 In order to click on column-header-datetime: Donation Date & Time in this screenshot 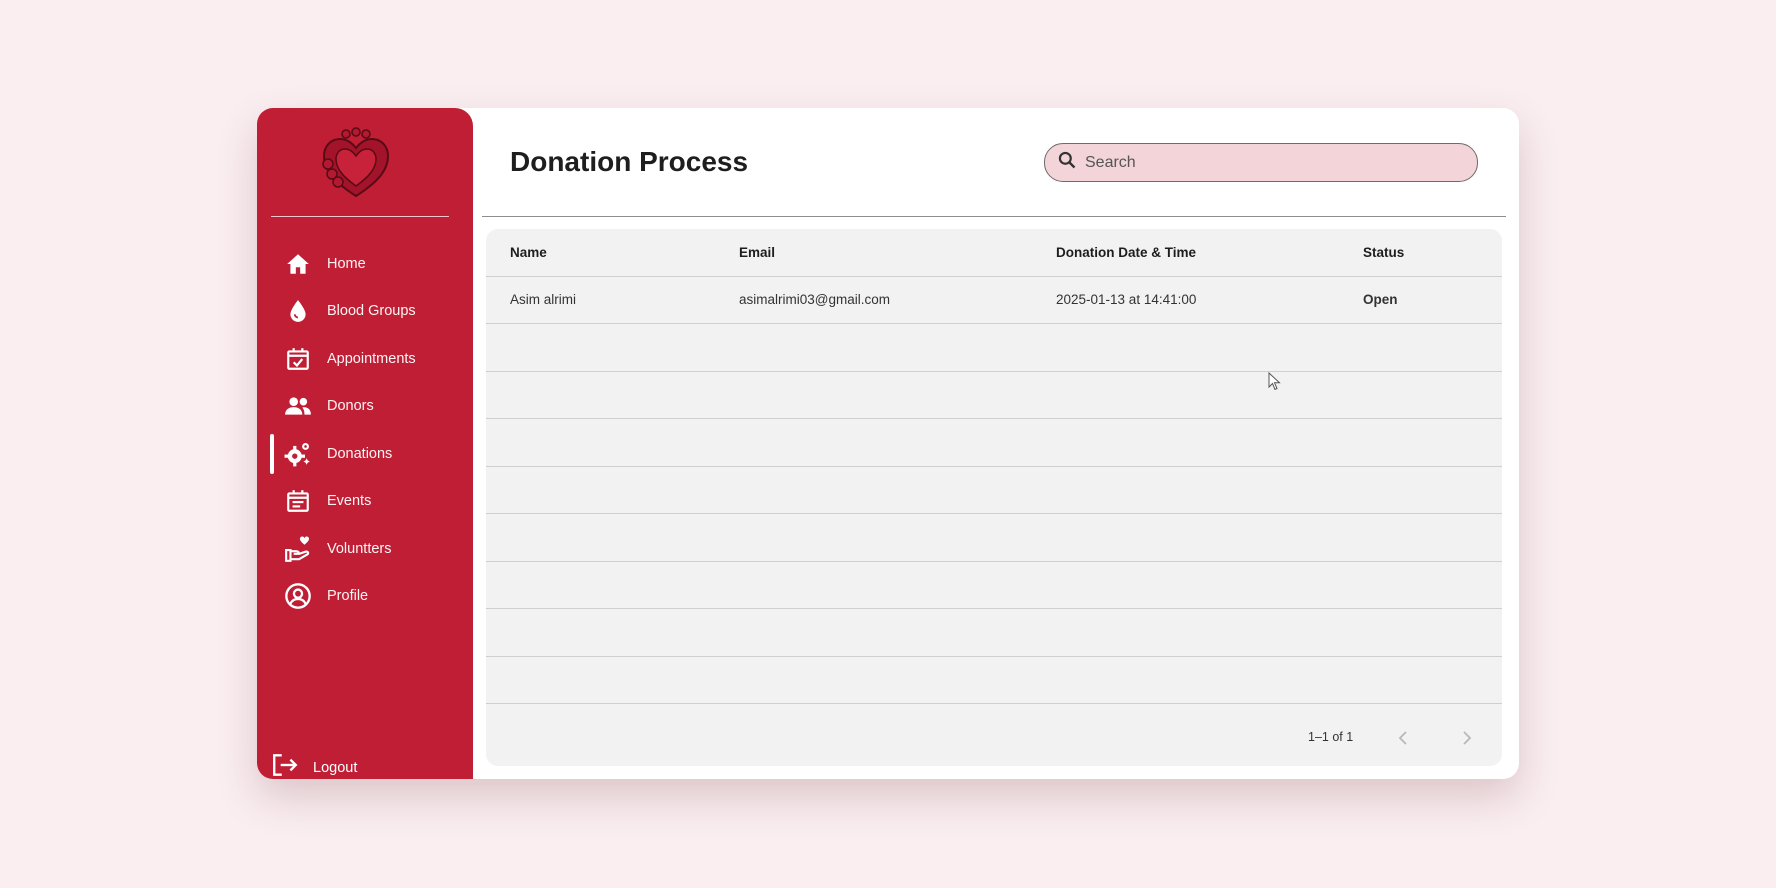, I will do `click(1126, 252)`.